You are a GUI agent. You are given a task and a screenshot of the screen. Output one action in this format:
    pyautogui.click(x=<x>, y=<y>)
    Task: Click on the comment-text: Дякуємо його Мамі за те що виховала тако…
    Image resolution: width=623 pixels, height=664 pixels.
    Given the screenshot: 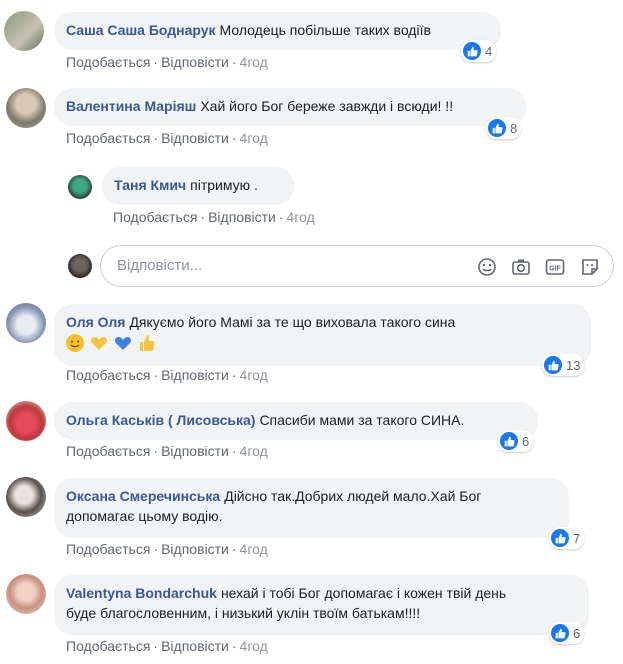 What is the action you would take?
    pyautogui.click(x=292, y=322)
    